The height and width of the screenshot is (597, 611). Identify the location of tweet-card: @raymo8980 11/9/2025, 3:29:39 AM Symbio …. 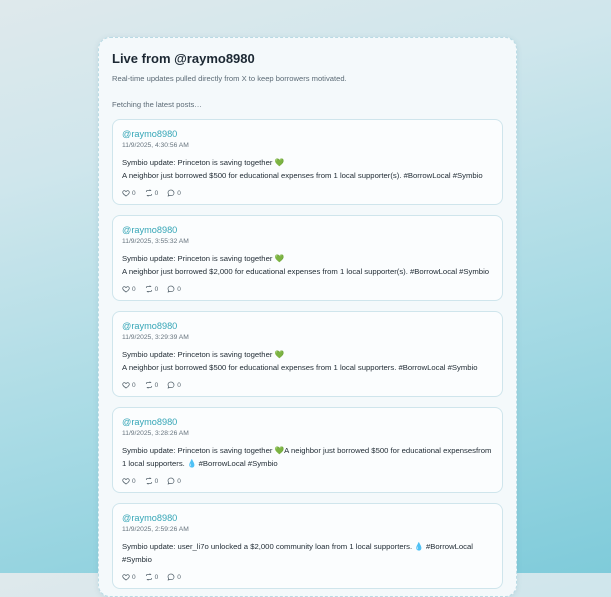
(307, 354).